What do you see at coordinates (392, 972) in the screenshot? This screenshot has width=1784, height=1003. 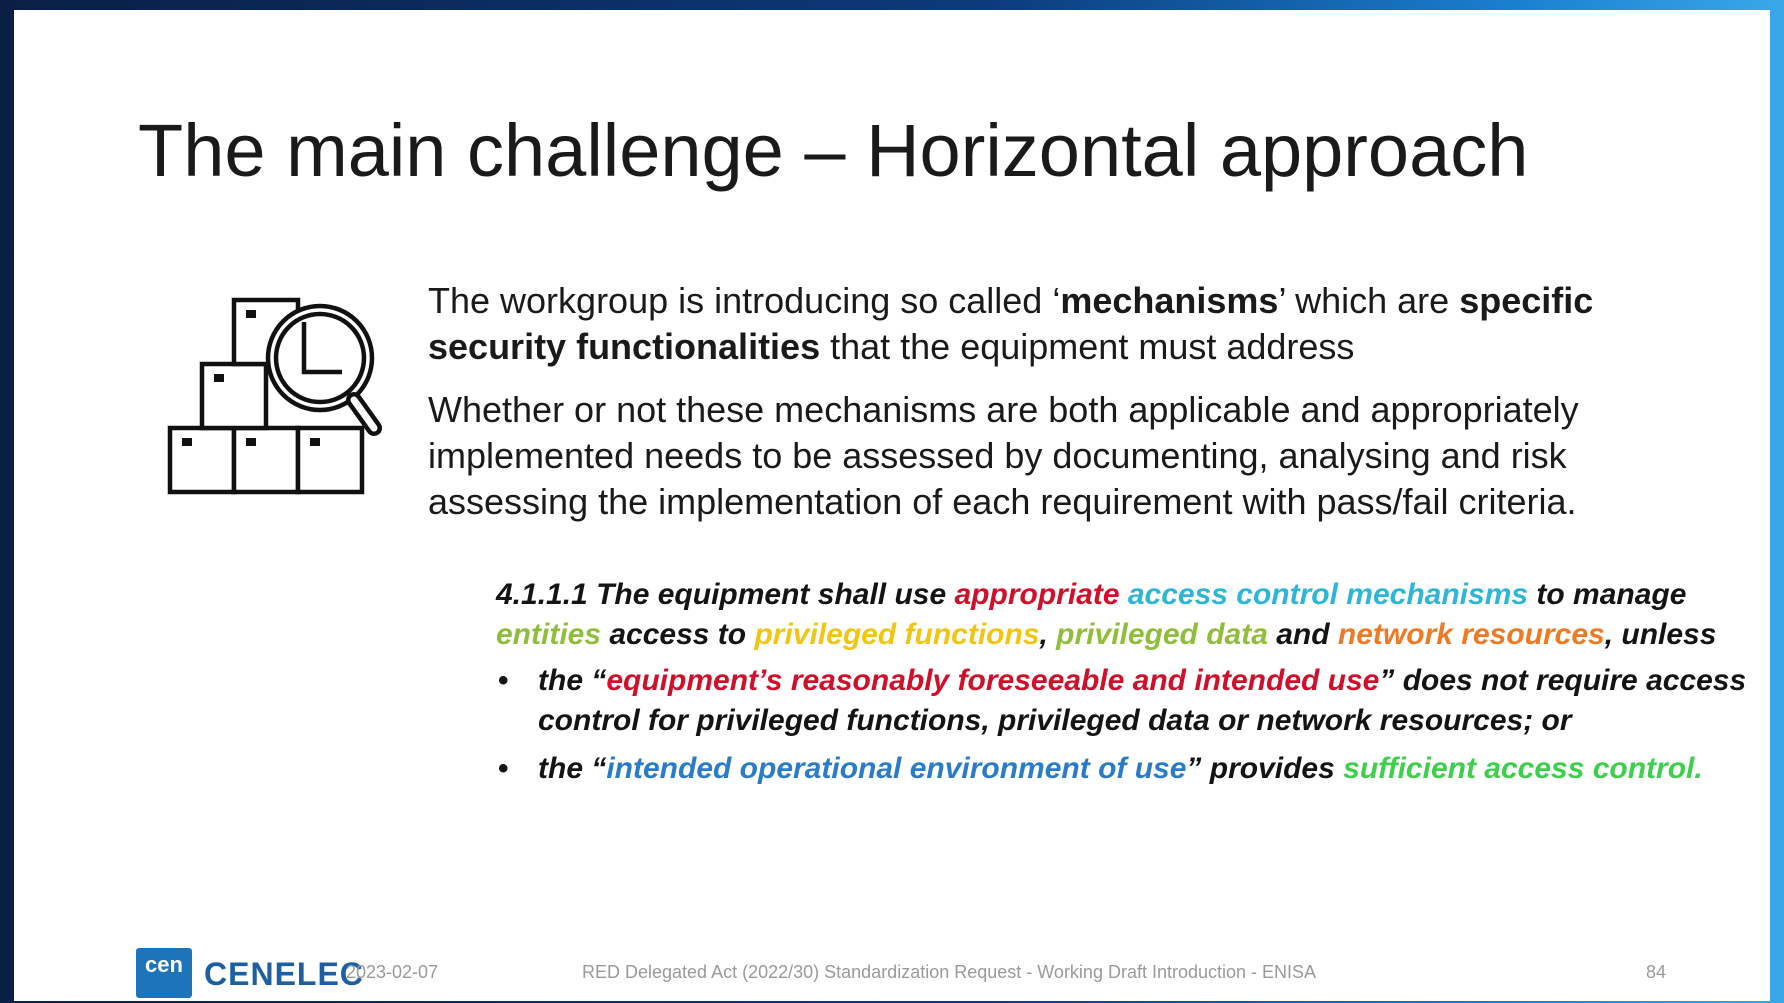 I see `footer-date: 2023-02-07` at bounding box center [392, 972].